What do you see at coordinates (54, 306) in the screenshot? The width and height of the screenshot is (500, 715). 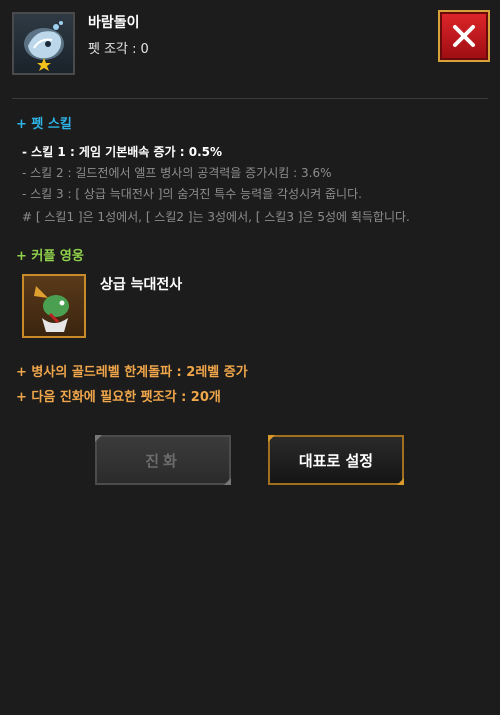 I see `partner-hero-portrait-icon` at bounding box center [54, 306].